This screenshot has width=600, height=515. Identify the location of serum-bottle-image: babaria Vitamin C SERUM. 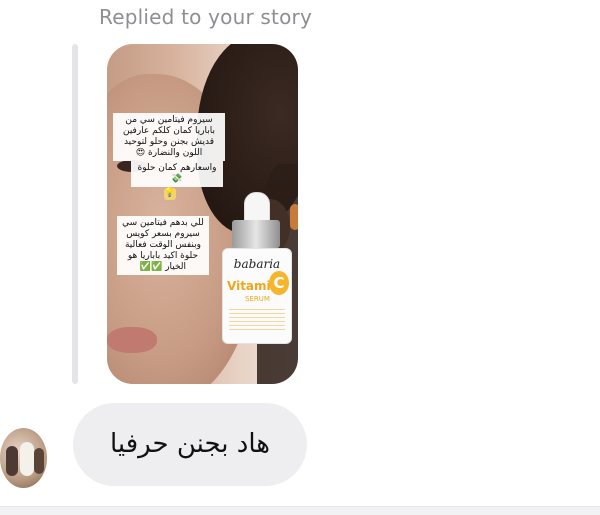
(256, 268).